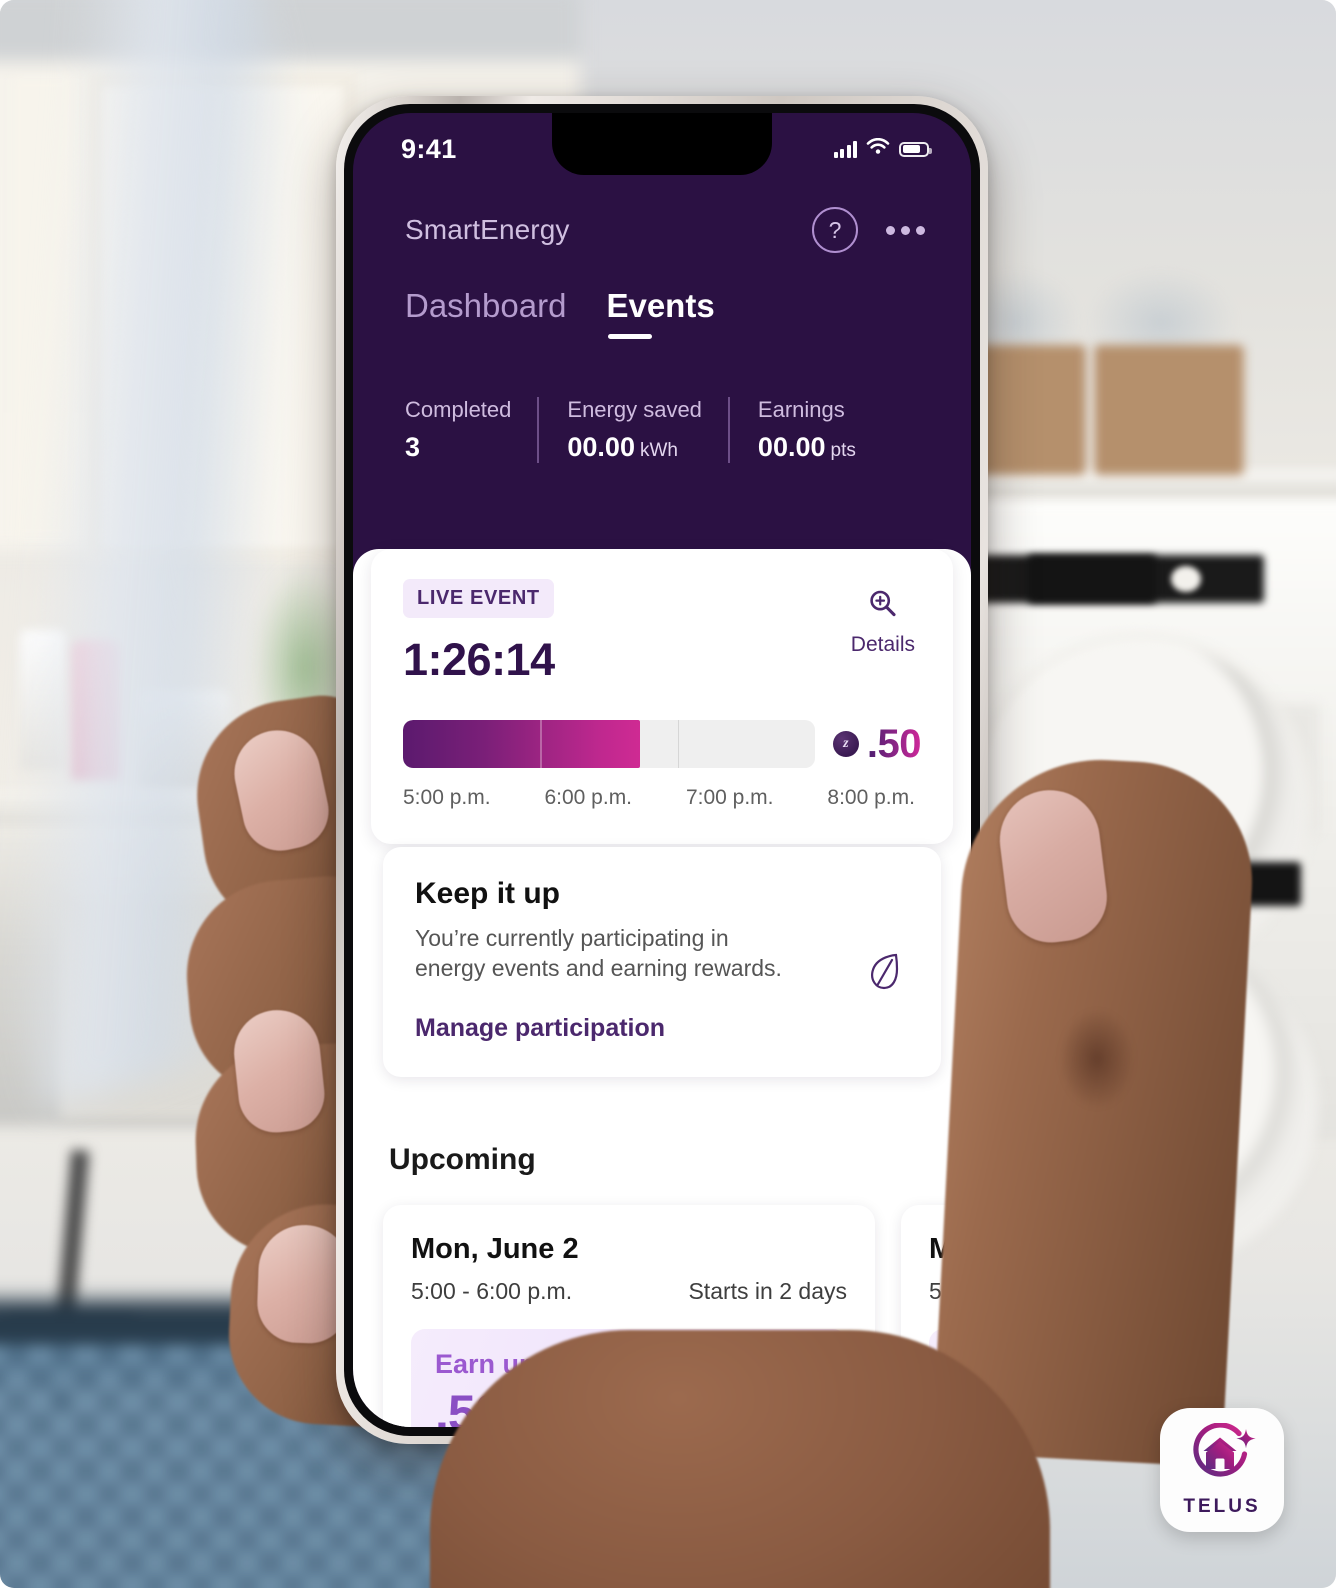 This screenshot has height=1588, width=1336. I want to click on sparkle-icon, so click(664, 1421).